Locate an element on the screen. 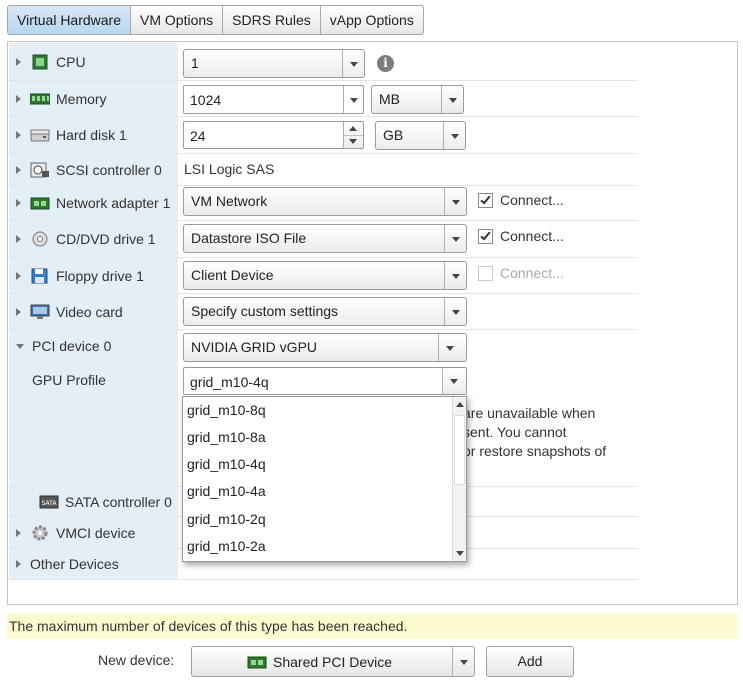 Image resolution: width=743 pixels, height=682 pixels. video-card-select: Specify custom settings is located at coordinates (325, 311).